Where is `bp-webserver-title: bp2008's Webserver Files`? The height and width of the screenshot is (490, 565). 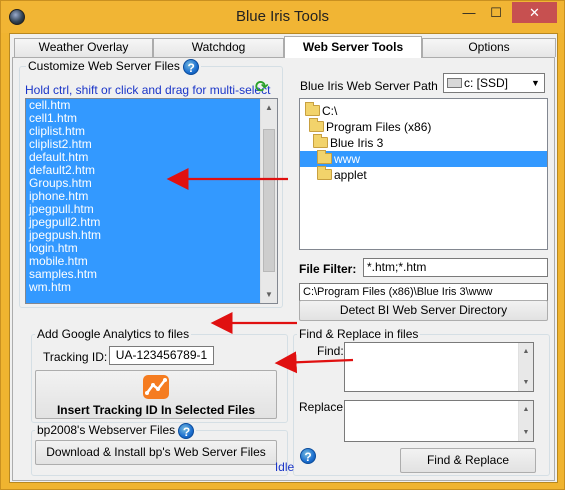
bp-webserver-title: bp2008's Webserver Files is located at coordinates (106, 430).